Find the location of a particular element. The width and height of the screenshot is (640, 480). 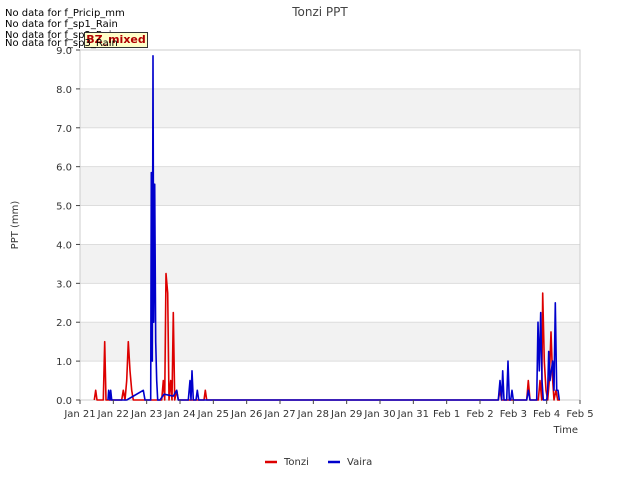

no-data-message: No data for f_sp3_Rain is located at coordinates (61, 43).